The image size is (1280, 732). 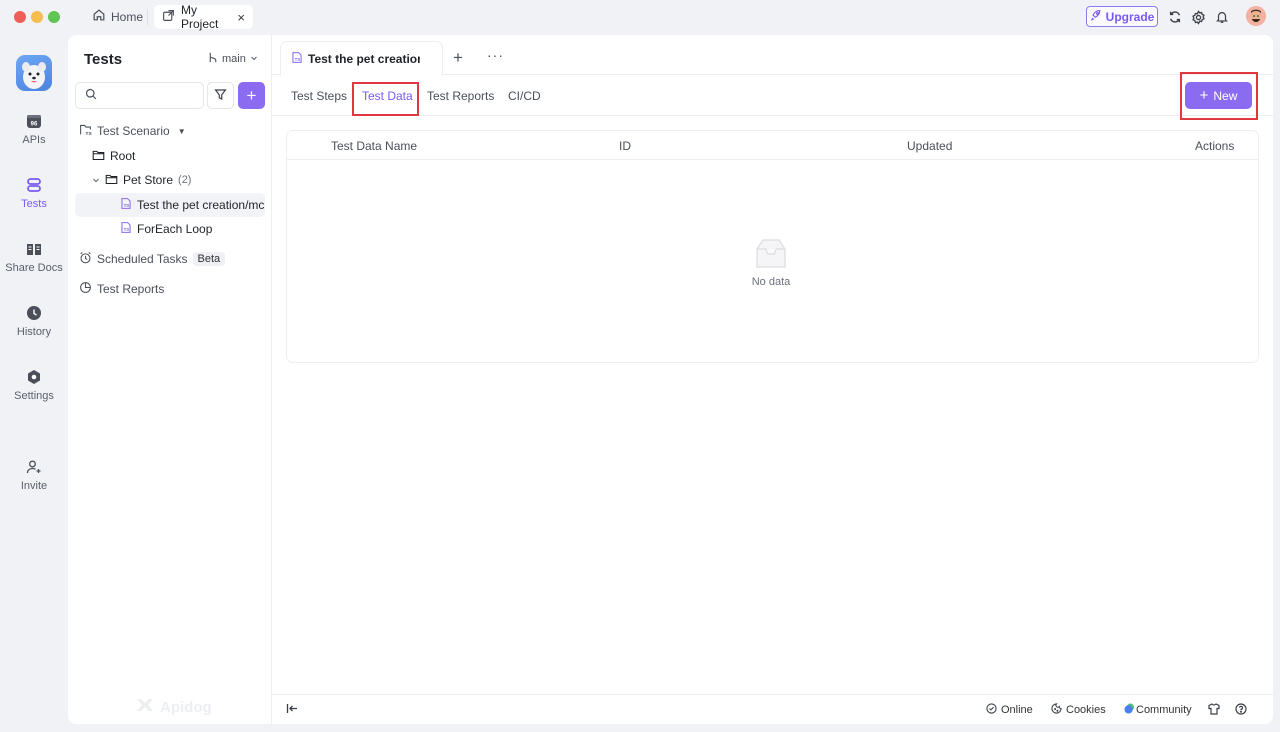 What do you see at coordinates (200, 17) in the screenshot?
I see `tab-my-project-label: My Project` at bounding box center [200, 17].